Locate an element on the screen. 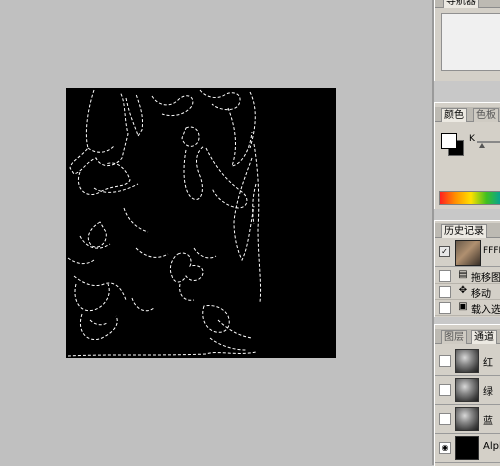 Image resolution: width=500 pixels, height=466 pixels. channels-palette: 图层 通道 红 绿 蓝 ◉ Alpha is located at coordinates (467, 395).